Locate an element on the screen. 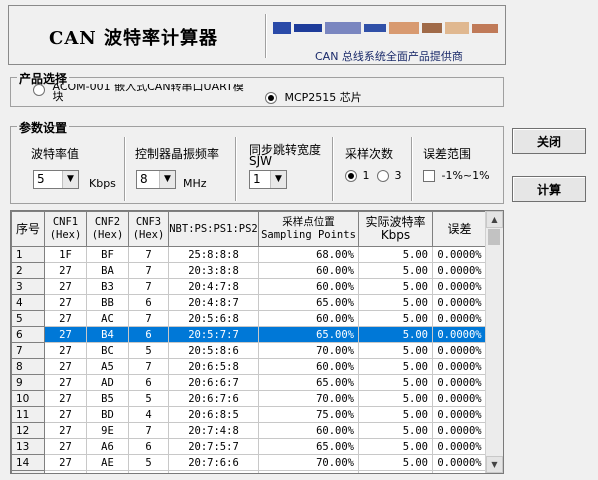  table-row: 8 27 A5 7 20:6:5:8 60.00% 5.00 0.0000% is located at coordinates (249, 366).